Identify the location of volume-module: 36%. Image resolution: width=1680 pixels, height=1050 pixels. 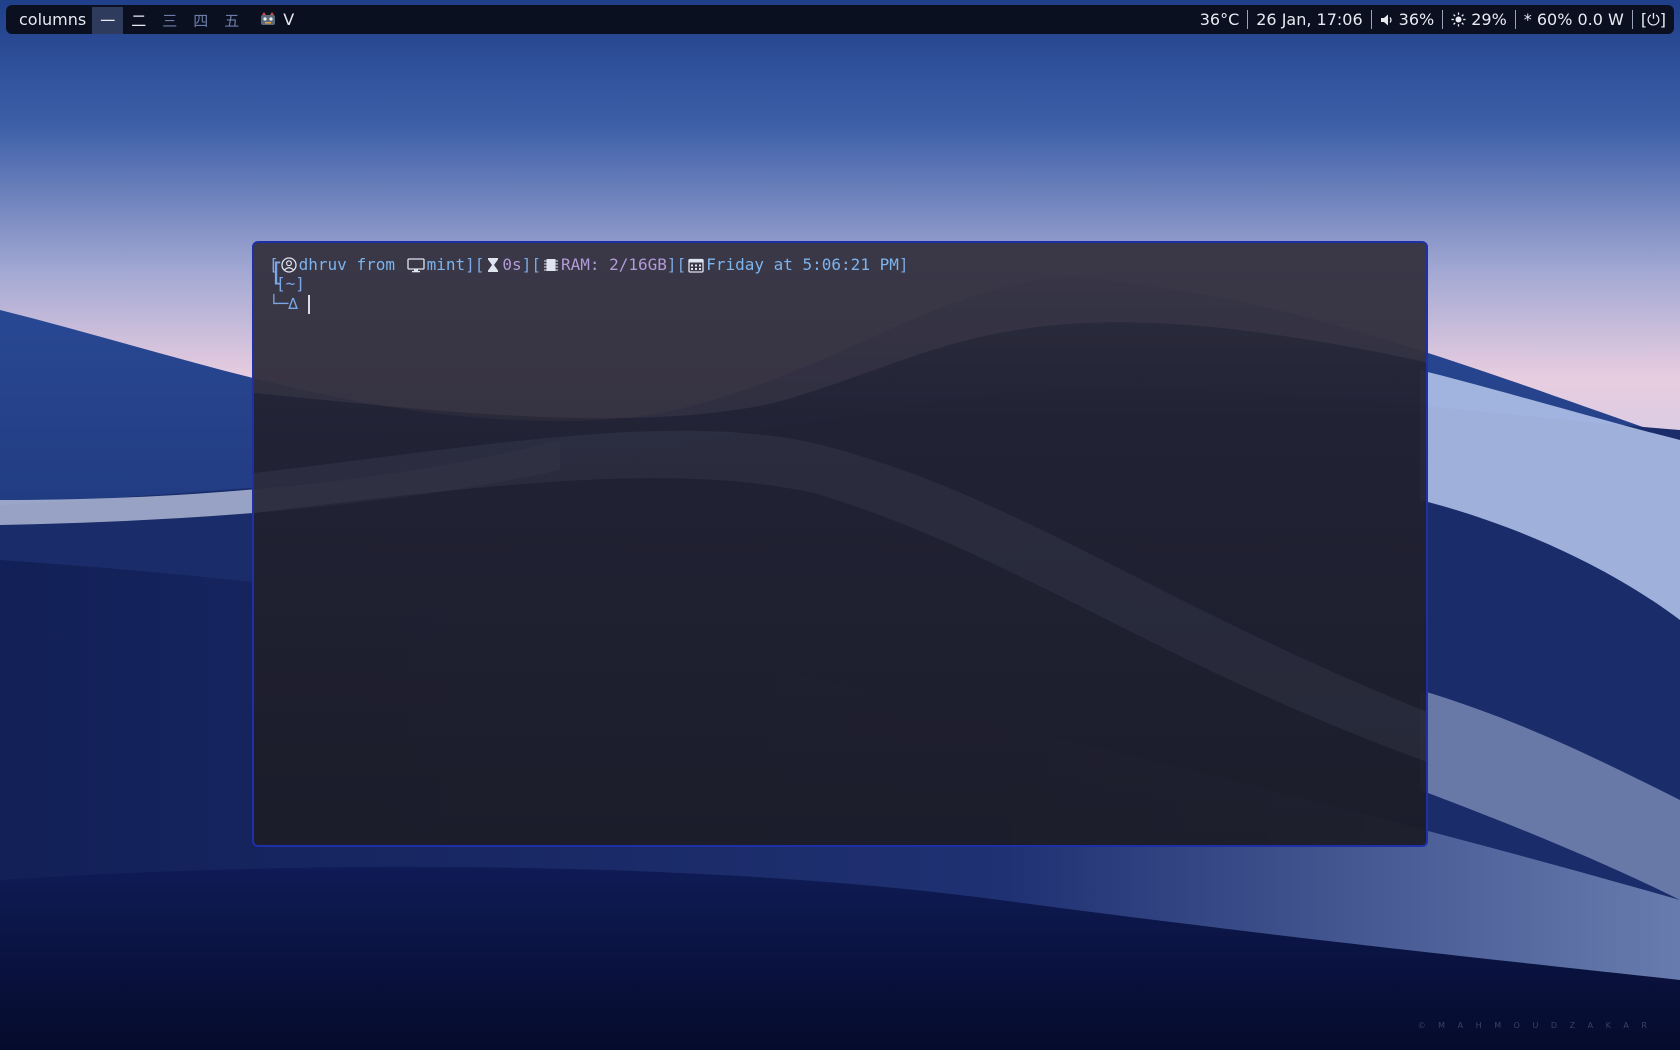
(1407, 19).